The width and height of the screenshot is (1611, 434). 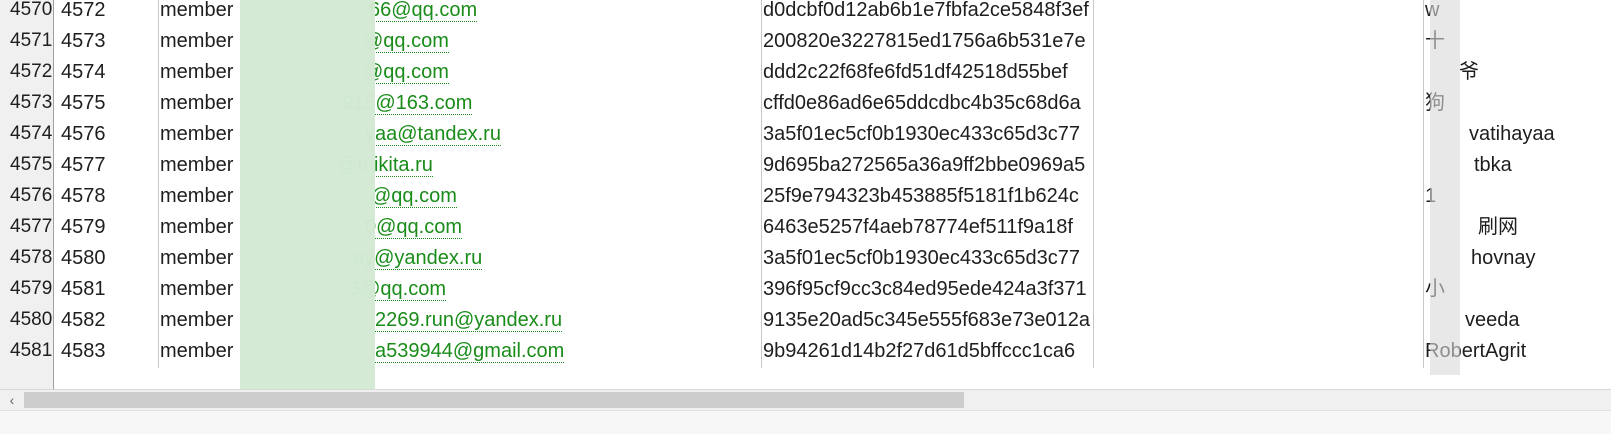 I want to click on row-number: 4579, so click(x=31, y=288).